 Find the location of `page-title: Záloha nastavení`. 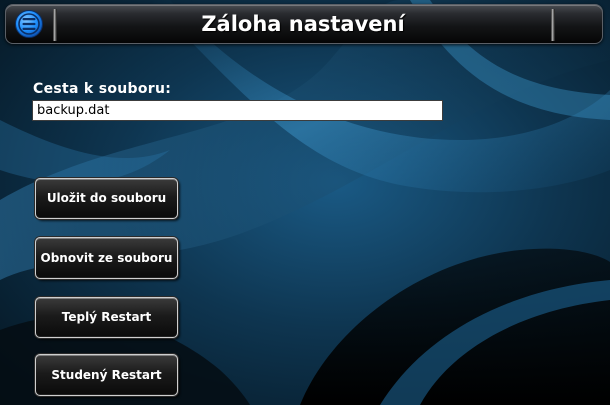

page-title: Záloha nastavení is located at coordinates (303, 24).